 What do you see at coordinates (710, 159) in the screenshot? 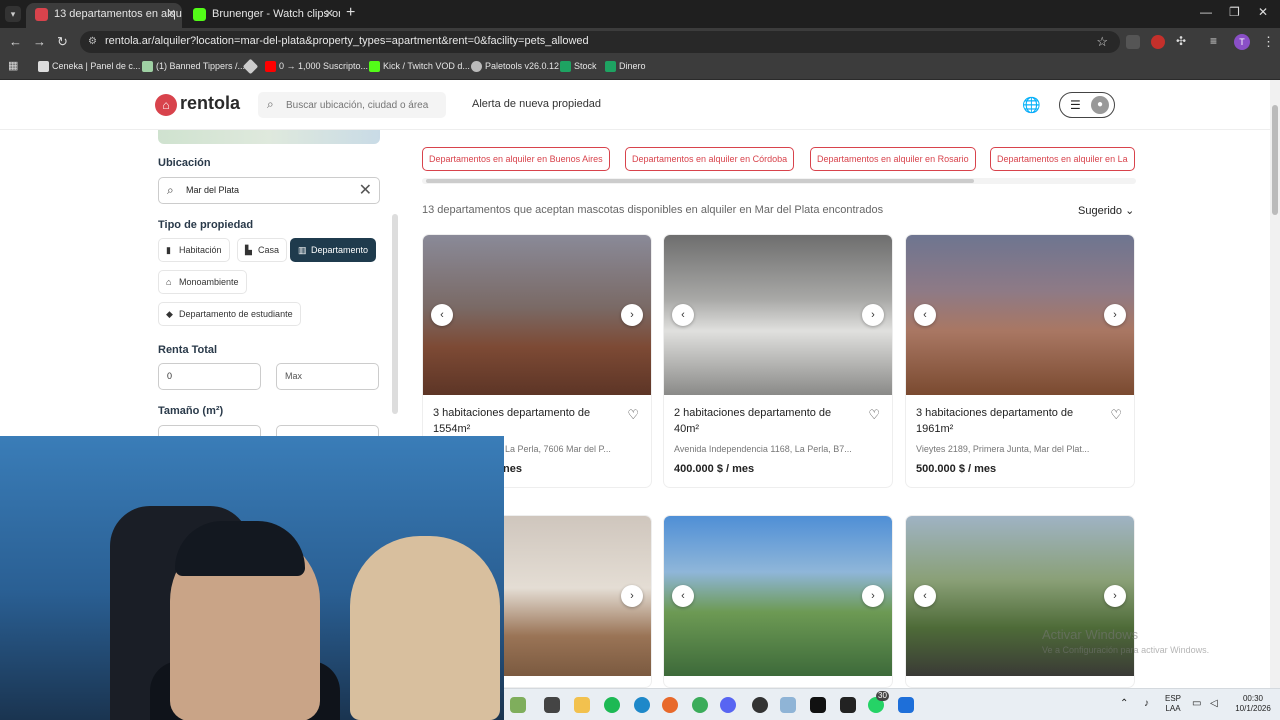
I see `city-link-cordoba: Departamentos en alquiler en Córdoba` at bounding box center [710, 159].